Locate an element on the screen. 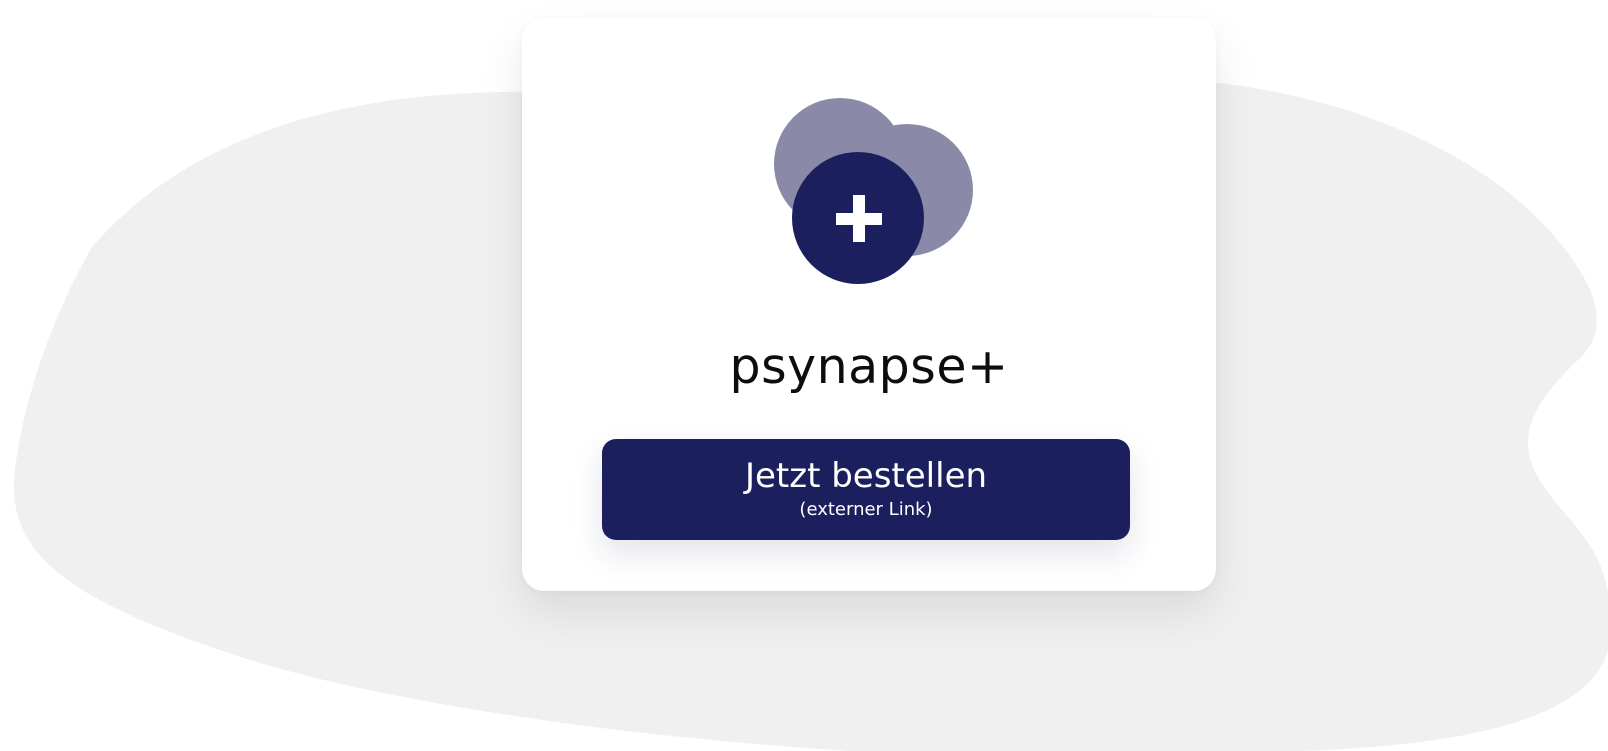 The height and width of the screenshot is (751, 1608). order-now-button: Jetzt bestellen (externer Link) is located at coordinates (866, 489).